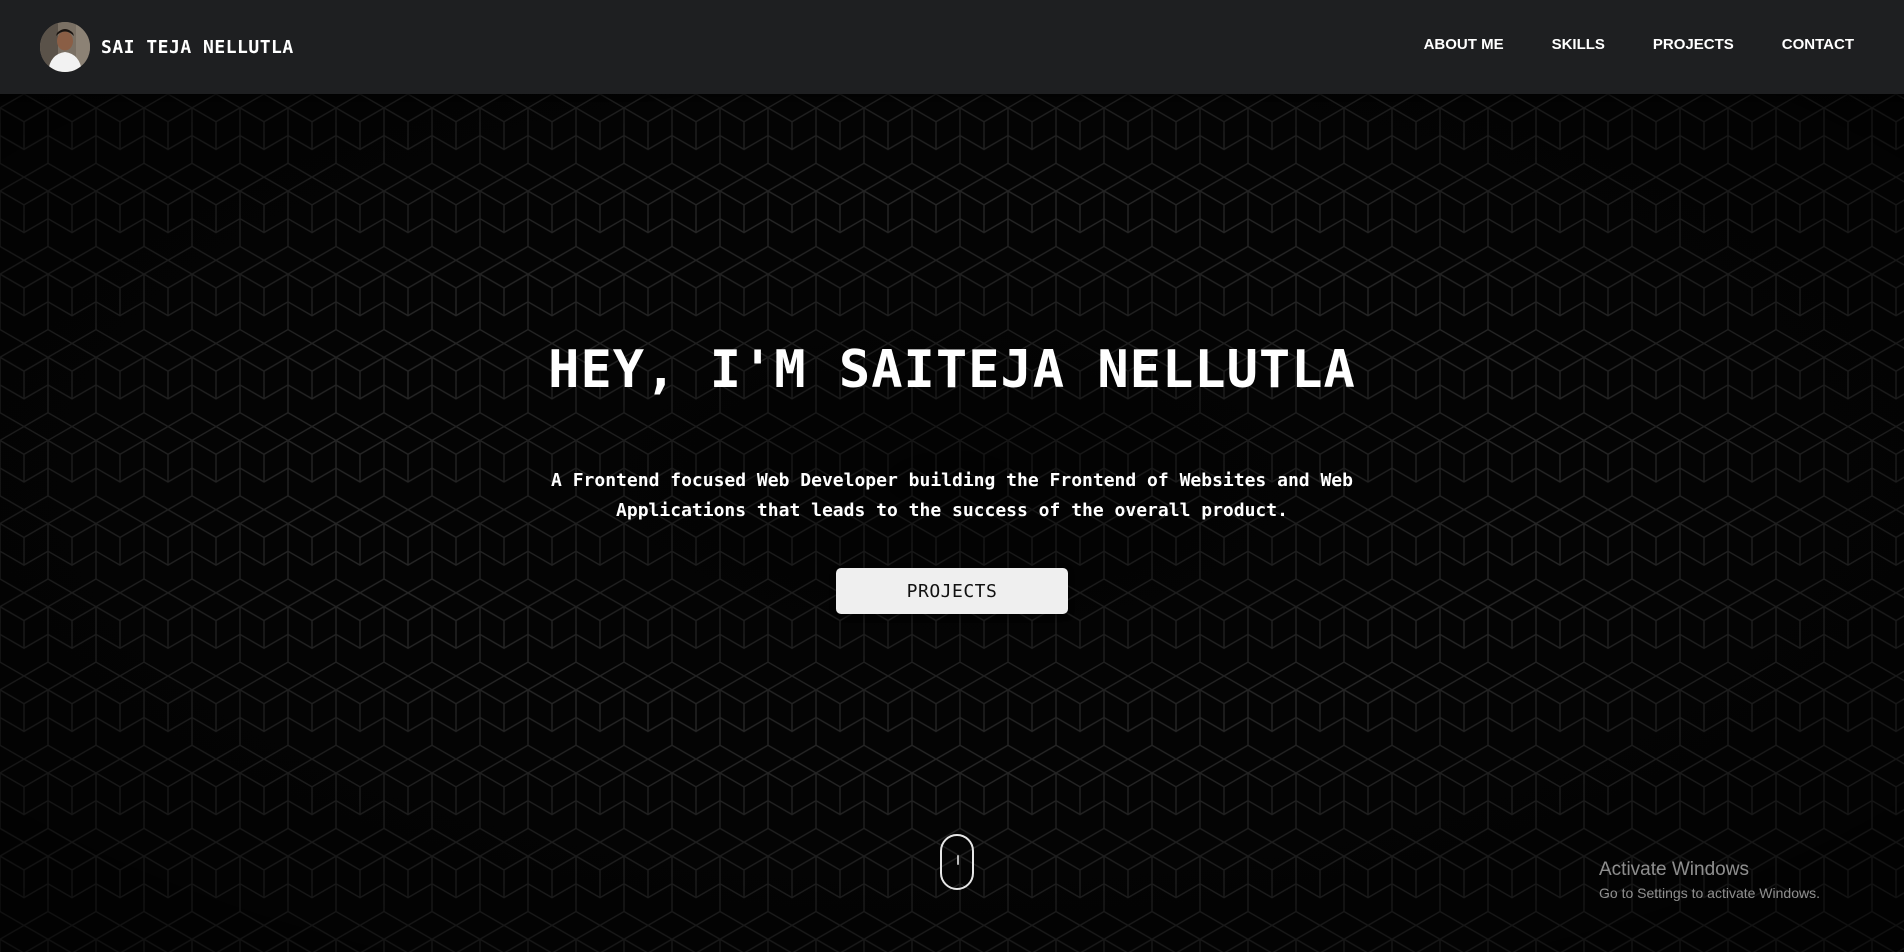 Image resolution: width=1904 pixels, height=952 pixels. I want to click on nav-contact: CONTACT, so click(1818, 44).